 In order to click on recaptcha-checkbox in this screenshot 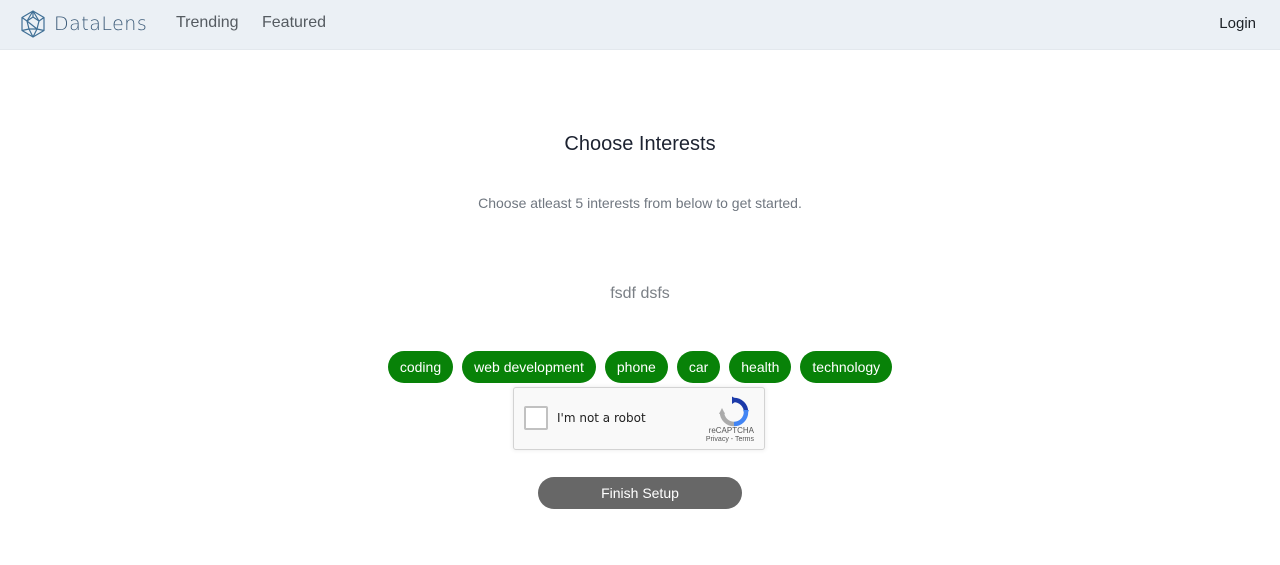, I will do `click(536, 418)`.